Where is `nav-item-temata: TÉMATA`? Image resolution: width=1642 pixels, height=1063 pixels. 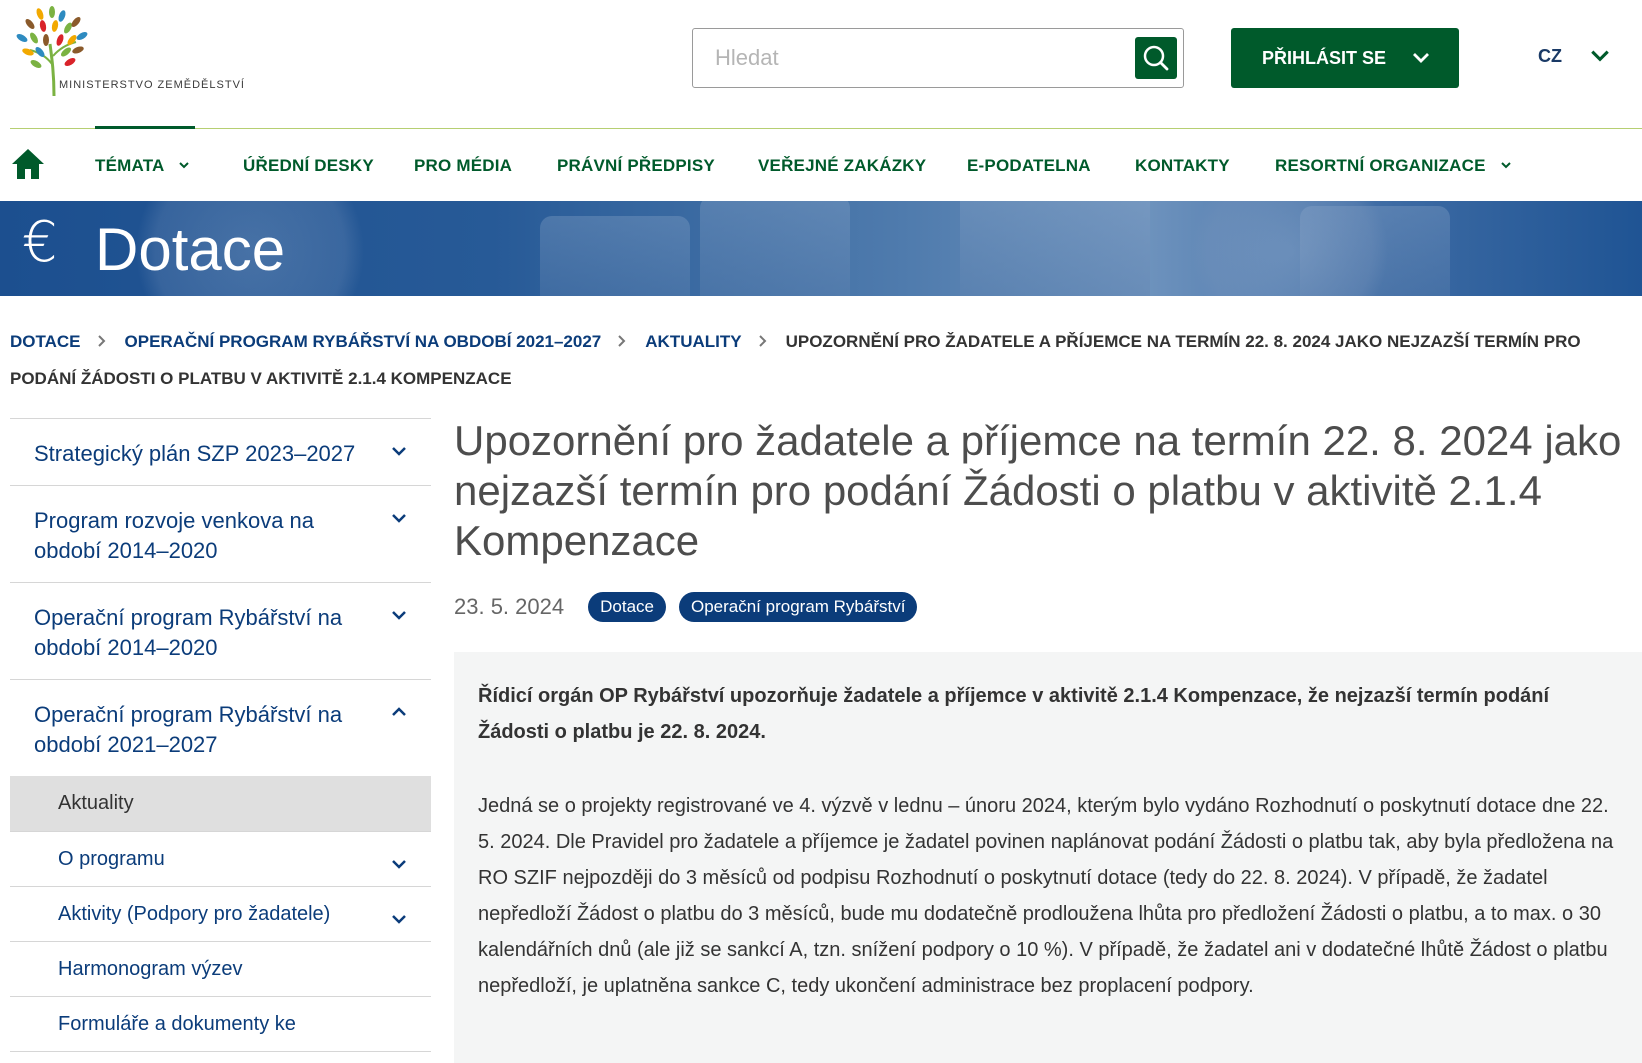
nav-item-temata: TÉMATA is located at coordinates (142, 166).